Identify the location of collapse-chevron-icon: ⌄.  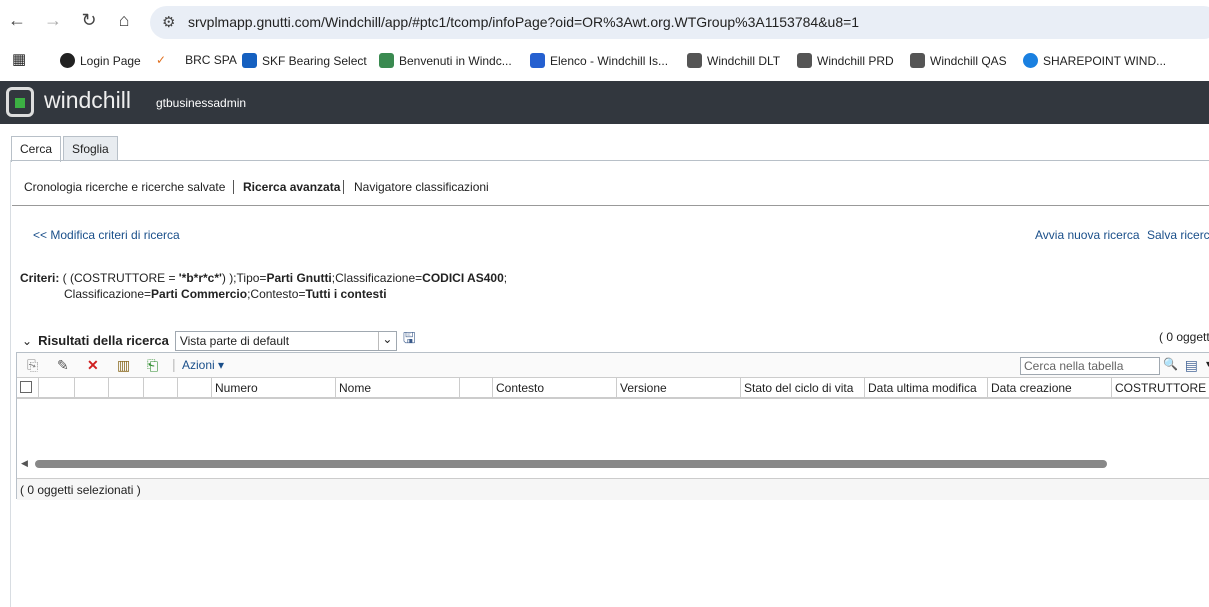
(27, 341).